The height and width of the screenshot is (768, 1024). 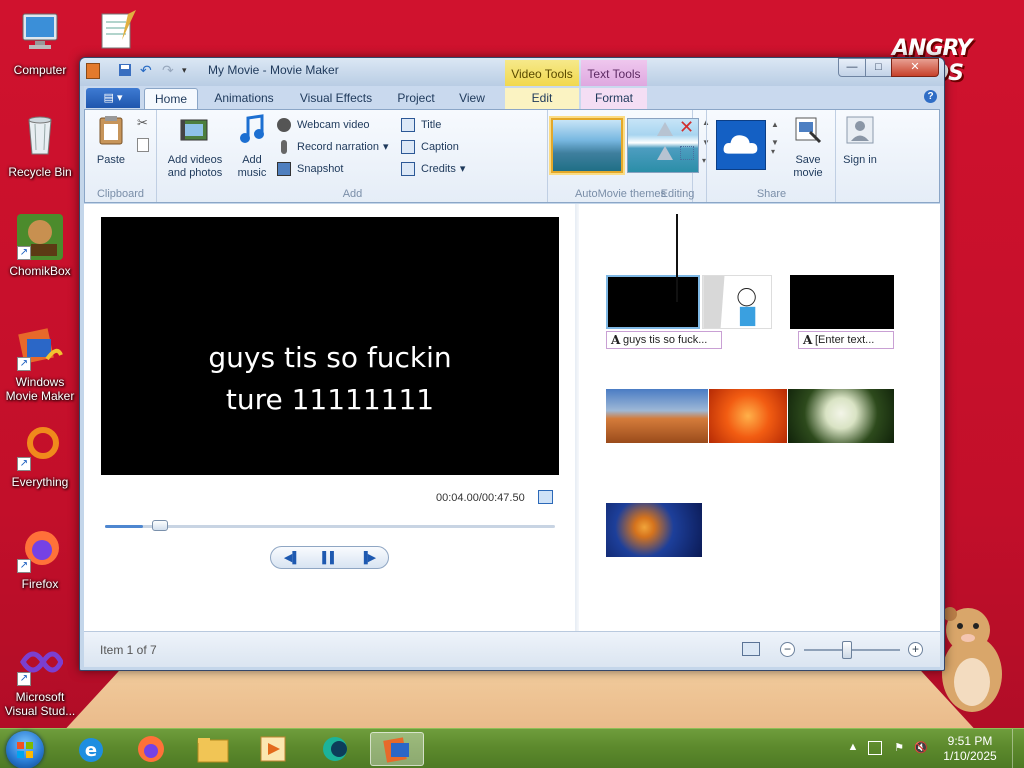 I want to click on paste-label: Paste, so click(x=111, y=160).